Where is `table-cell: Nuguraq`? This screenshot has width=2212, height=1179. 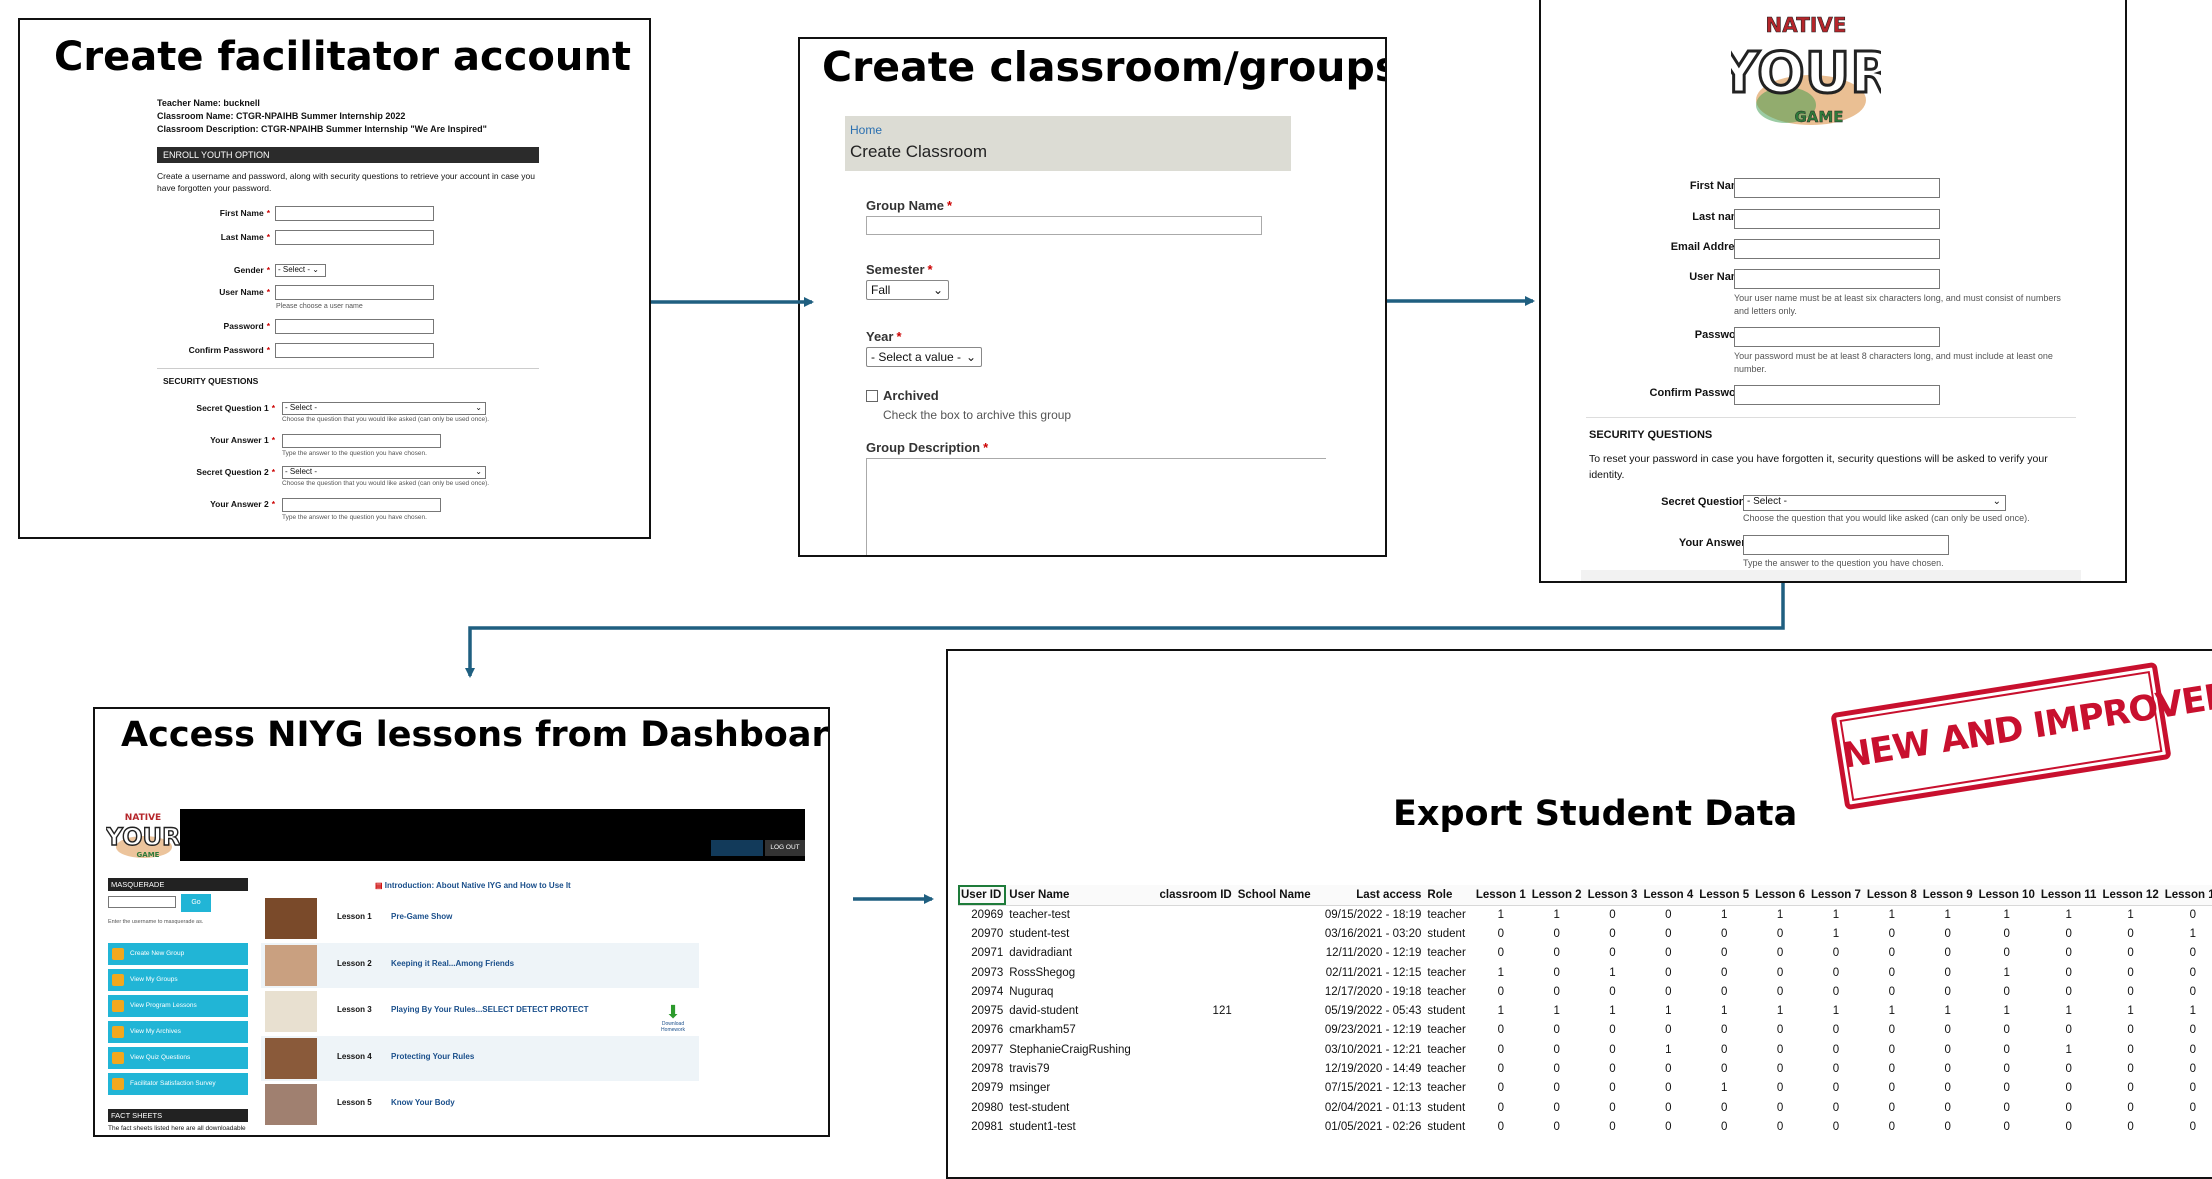 table-cell: Nuguraq is located at coordinates (1081, 991).